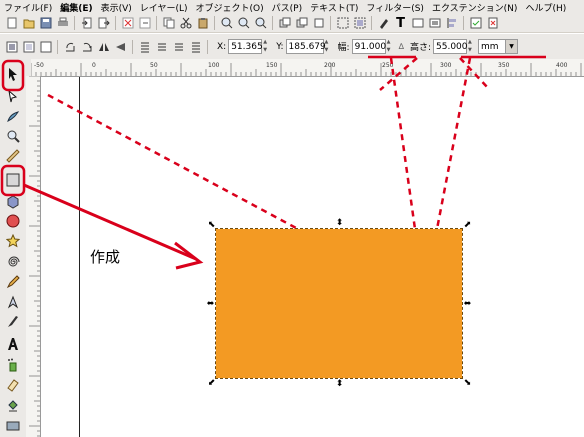 The height and width of the screenshot is (437, 584). Describe the element at coordinates (110, 222) in the screenshot. I see `arrow-to-rectangle` at that location.